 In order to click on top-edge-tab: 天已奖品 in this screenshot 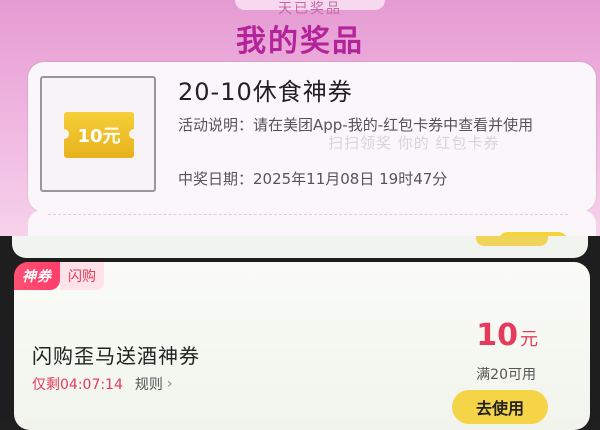, I will do `click(310, 8)`.